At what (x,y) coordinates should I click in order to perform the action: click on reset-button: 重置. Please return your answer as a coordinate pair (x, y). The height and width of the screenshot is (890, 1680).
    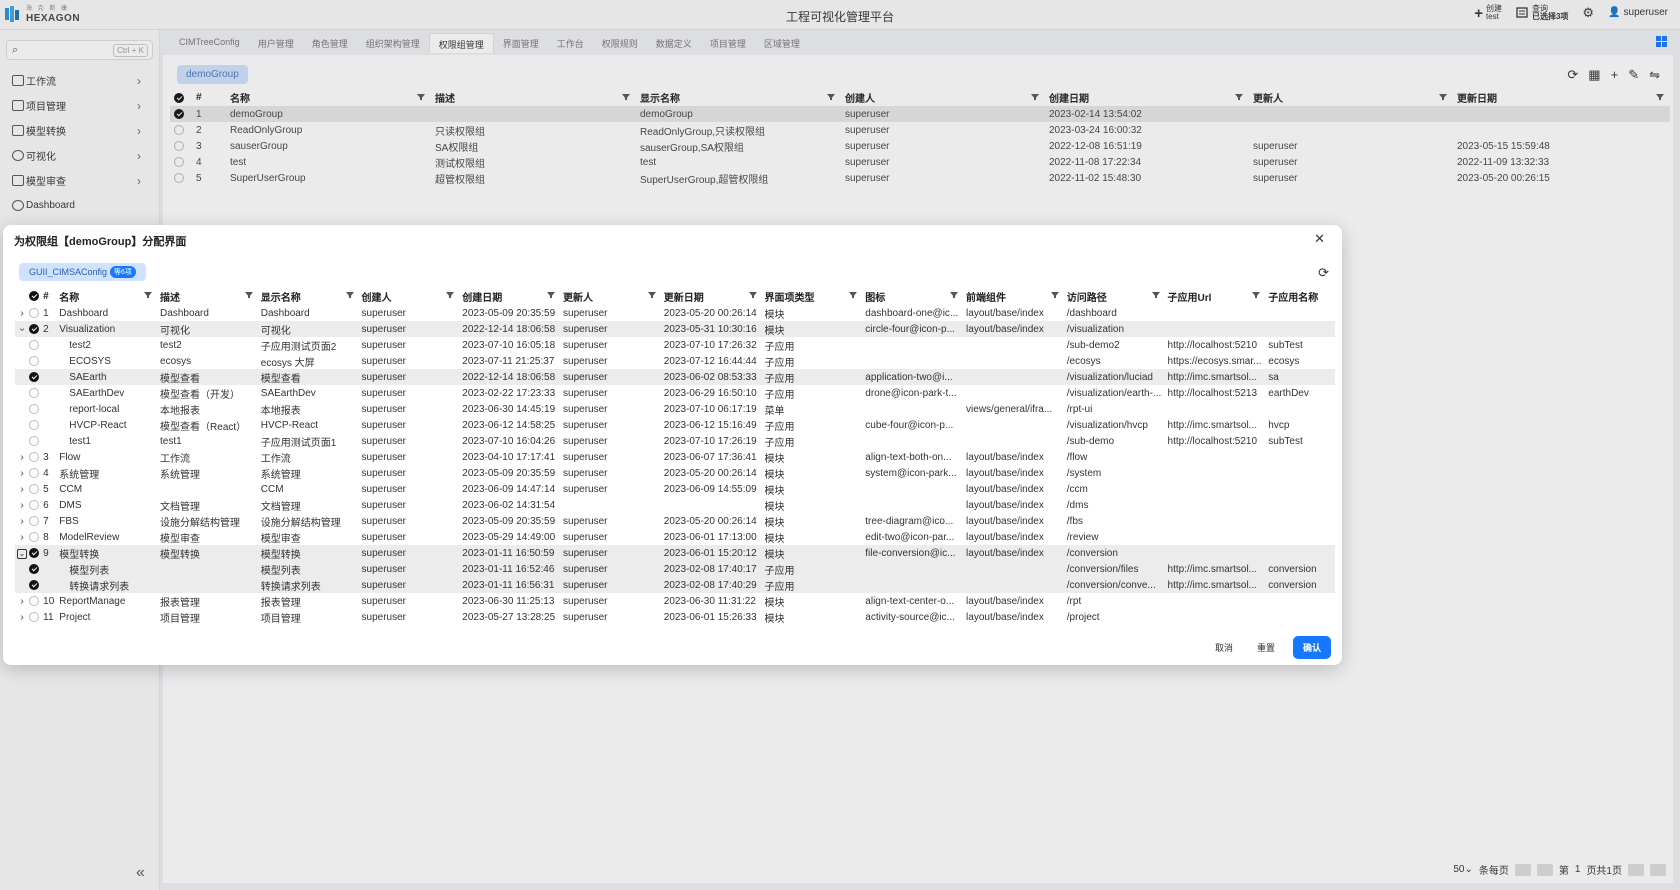
    Looking at the image, I should click on (1266, 647).